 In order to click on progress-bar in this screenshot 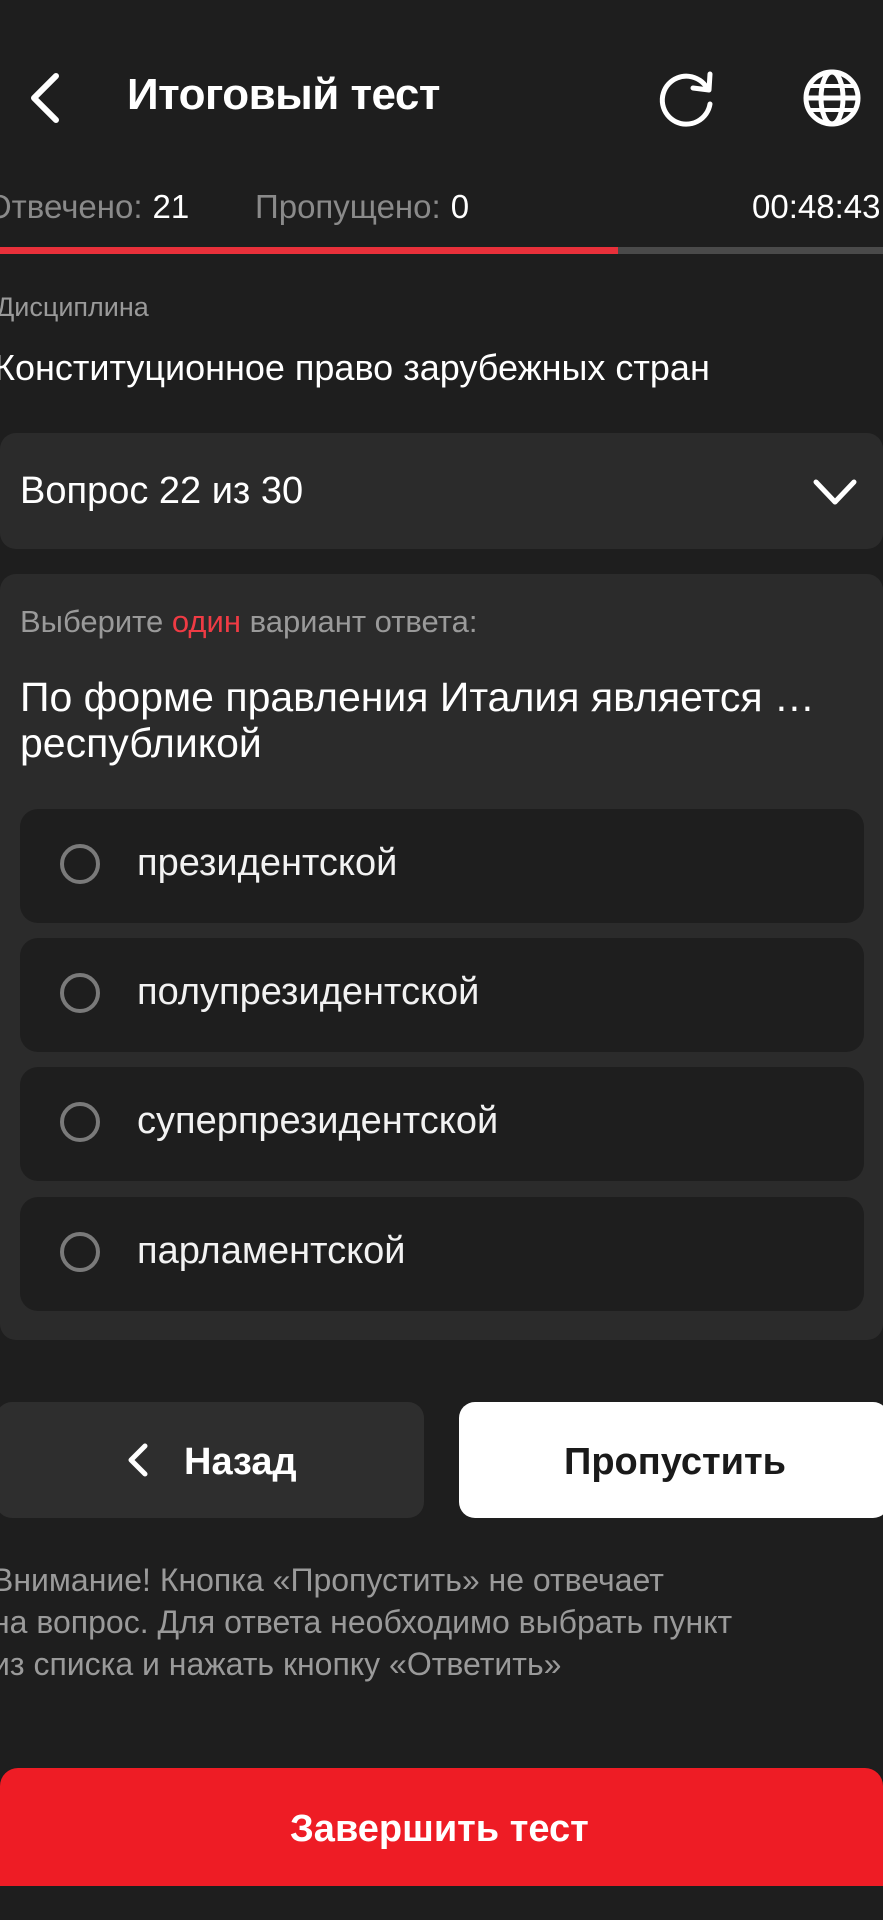, I will do `click(441, 250)`.